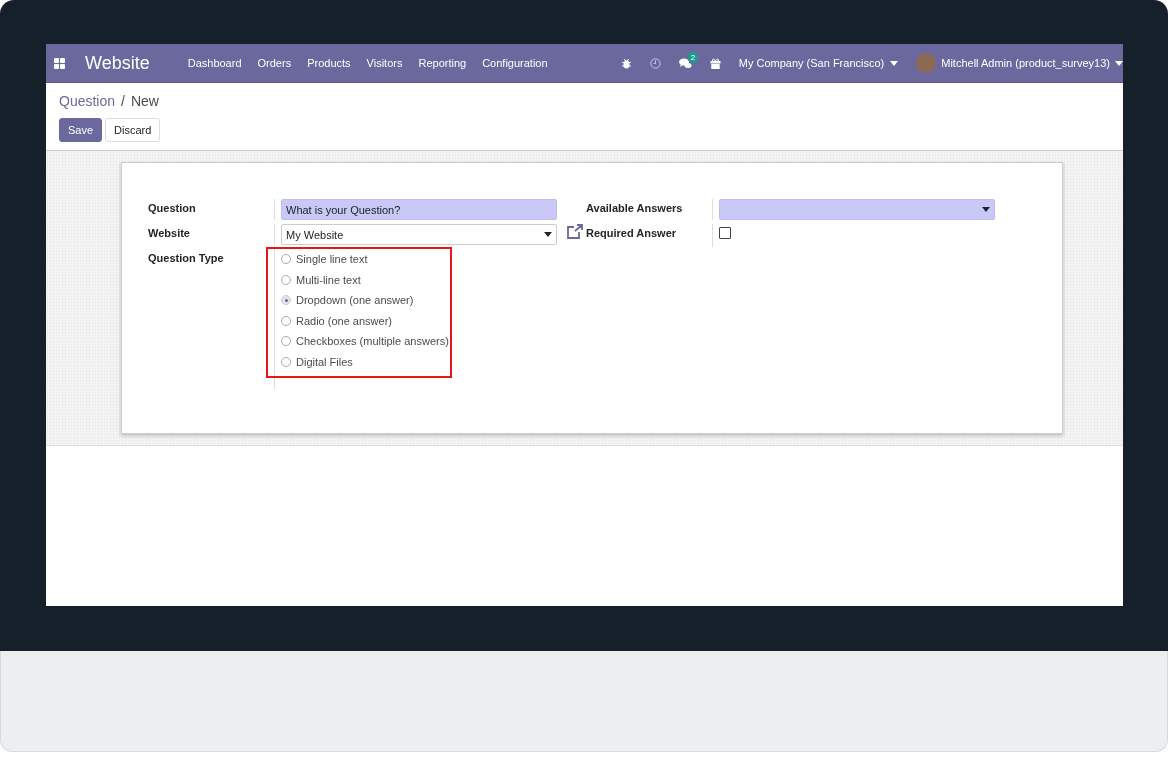 This screenshot has width=1168, height=757. I want to click on radio-label: Multi-line text, so click(328, 279).